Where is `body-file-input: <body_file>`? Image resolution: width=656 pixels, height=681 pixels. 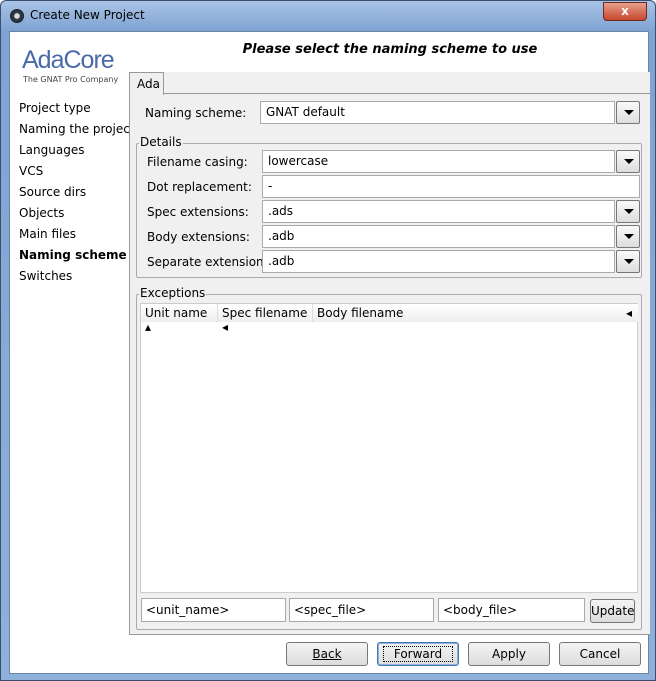
body-file-input: <body_file> is located at coordinates (511, 610).